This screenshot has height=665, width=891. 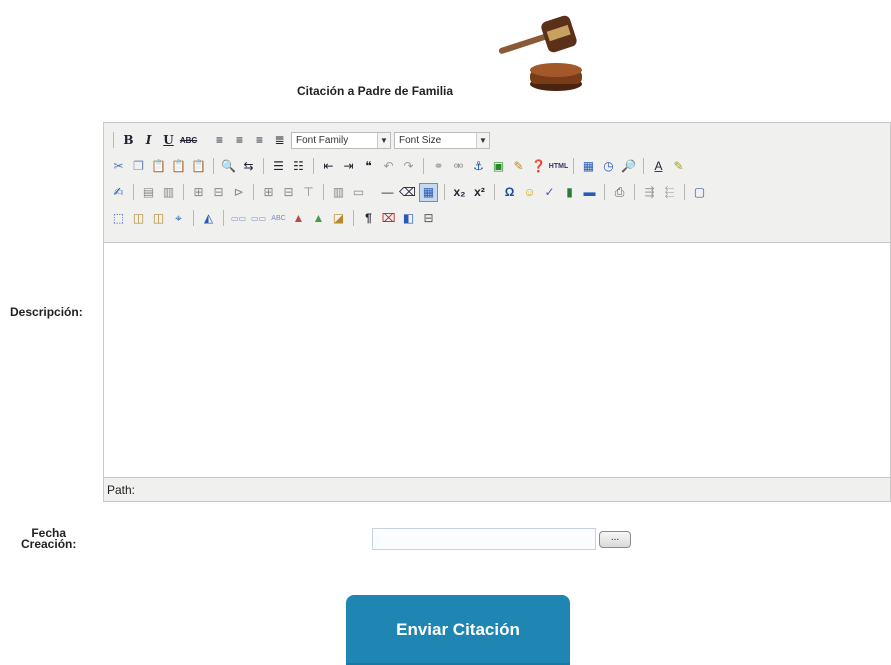 I want to click on table-props-icon: ▥, so click(x=168, y=192).